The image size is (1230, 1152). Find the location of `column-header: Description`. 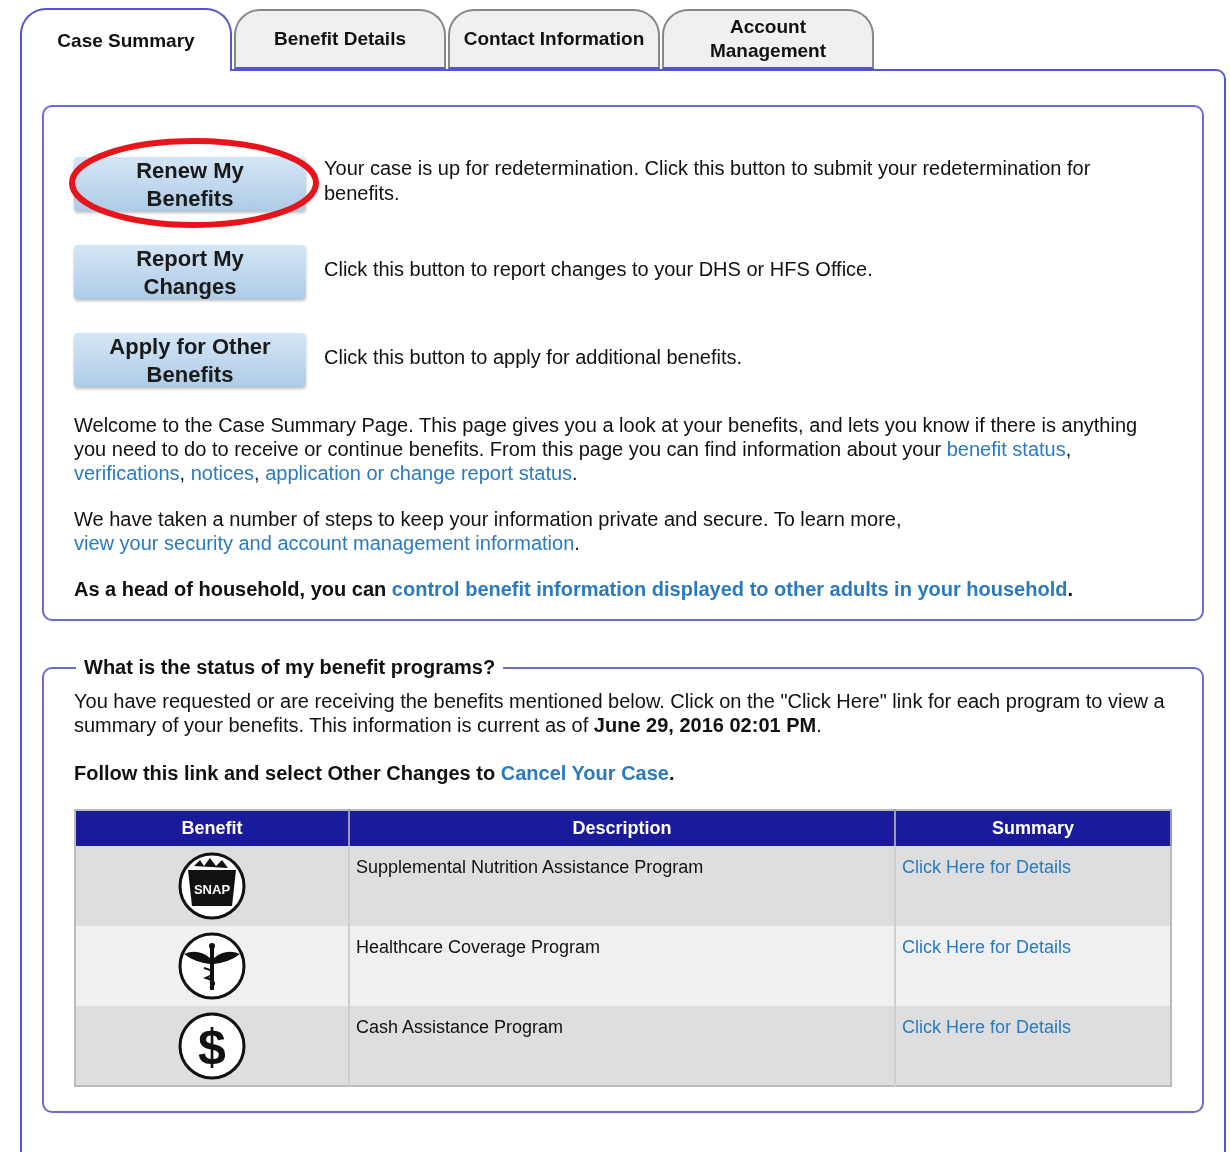

column-header: Description is located at coordinates (622, 828).